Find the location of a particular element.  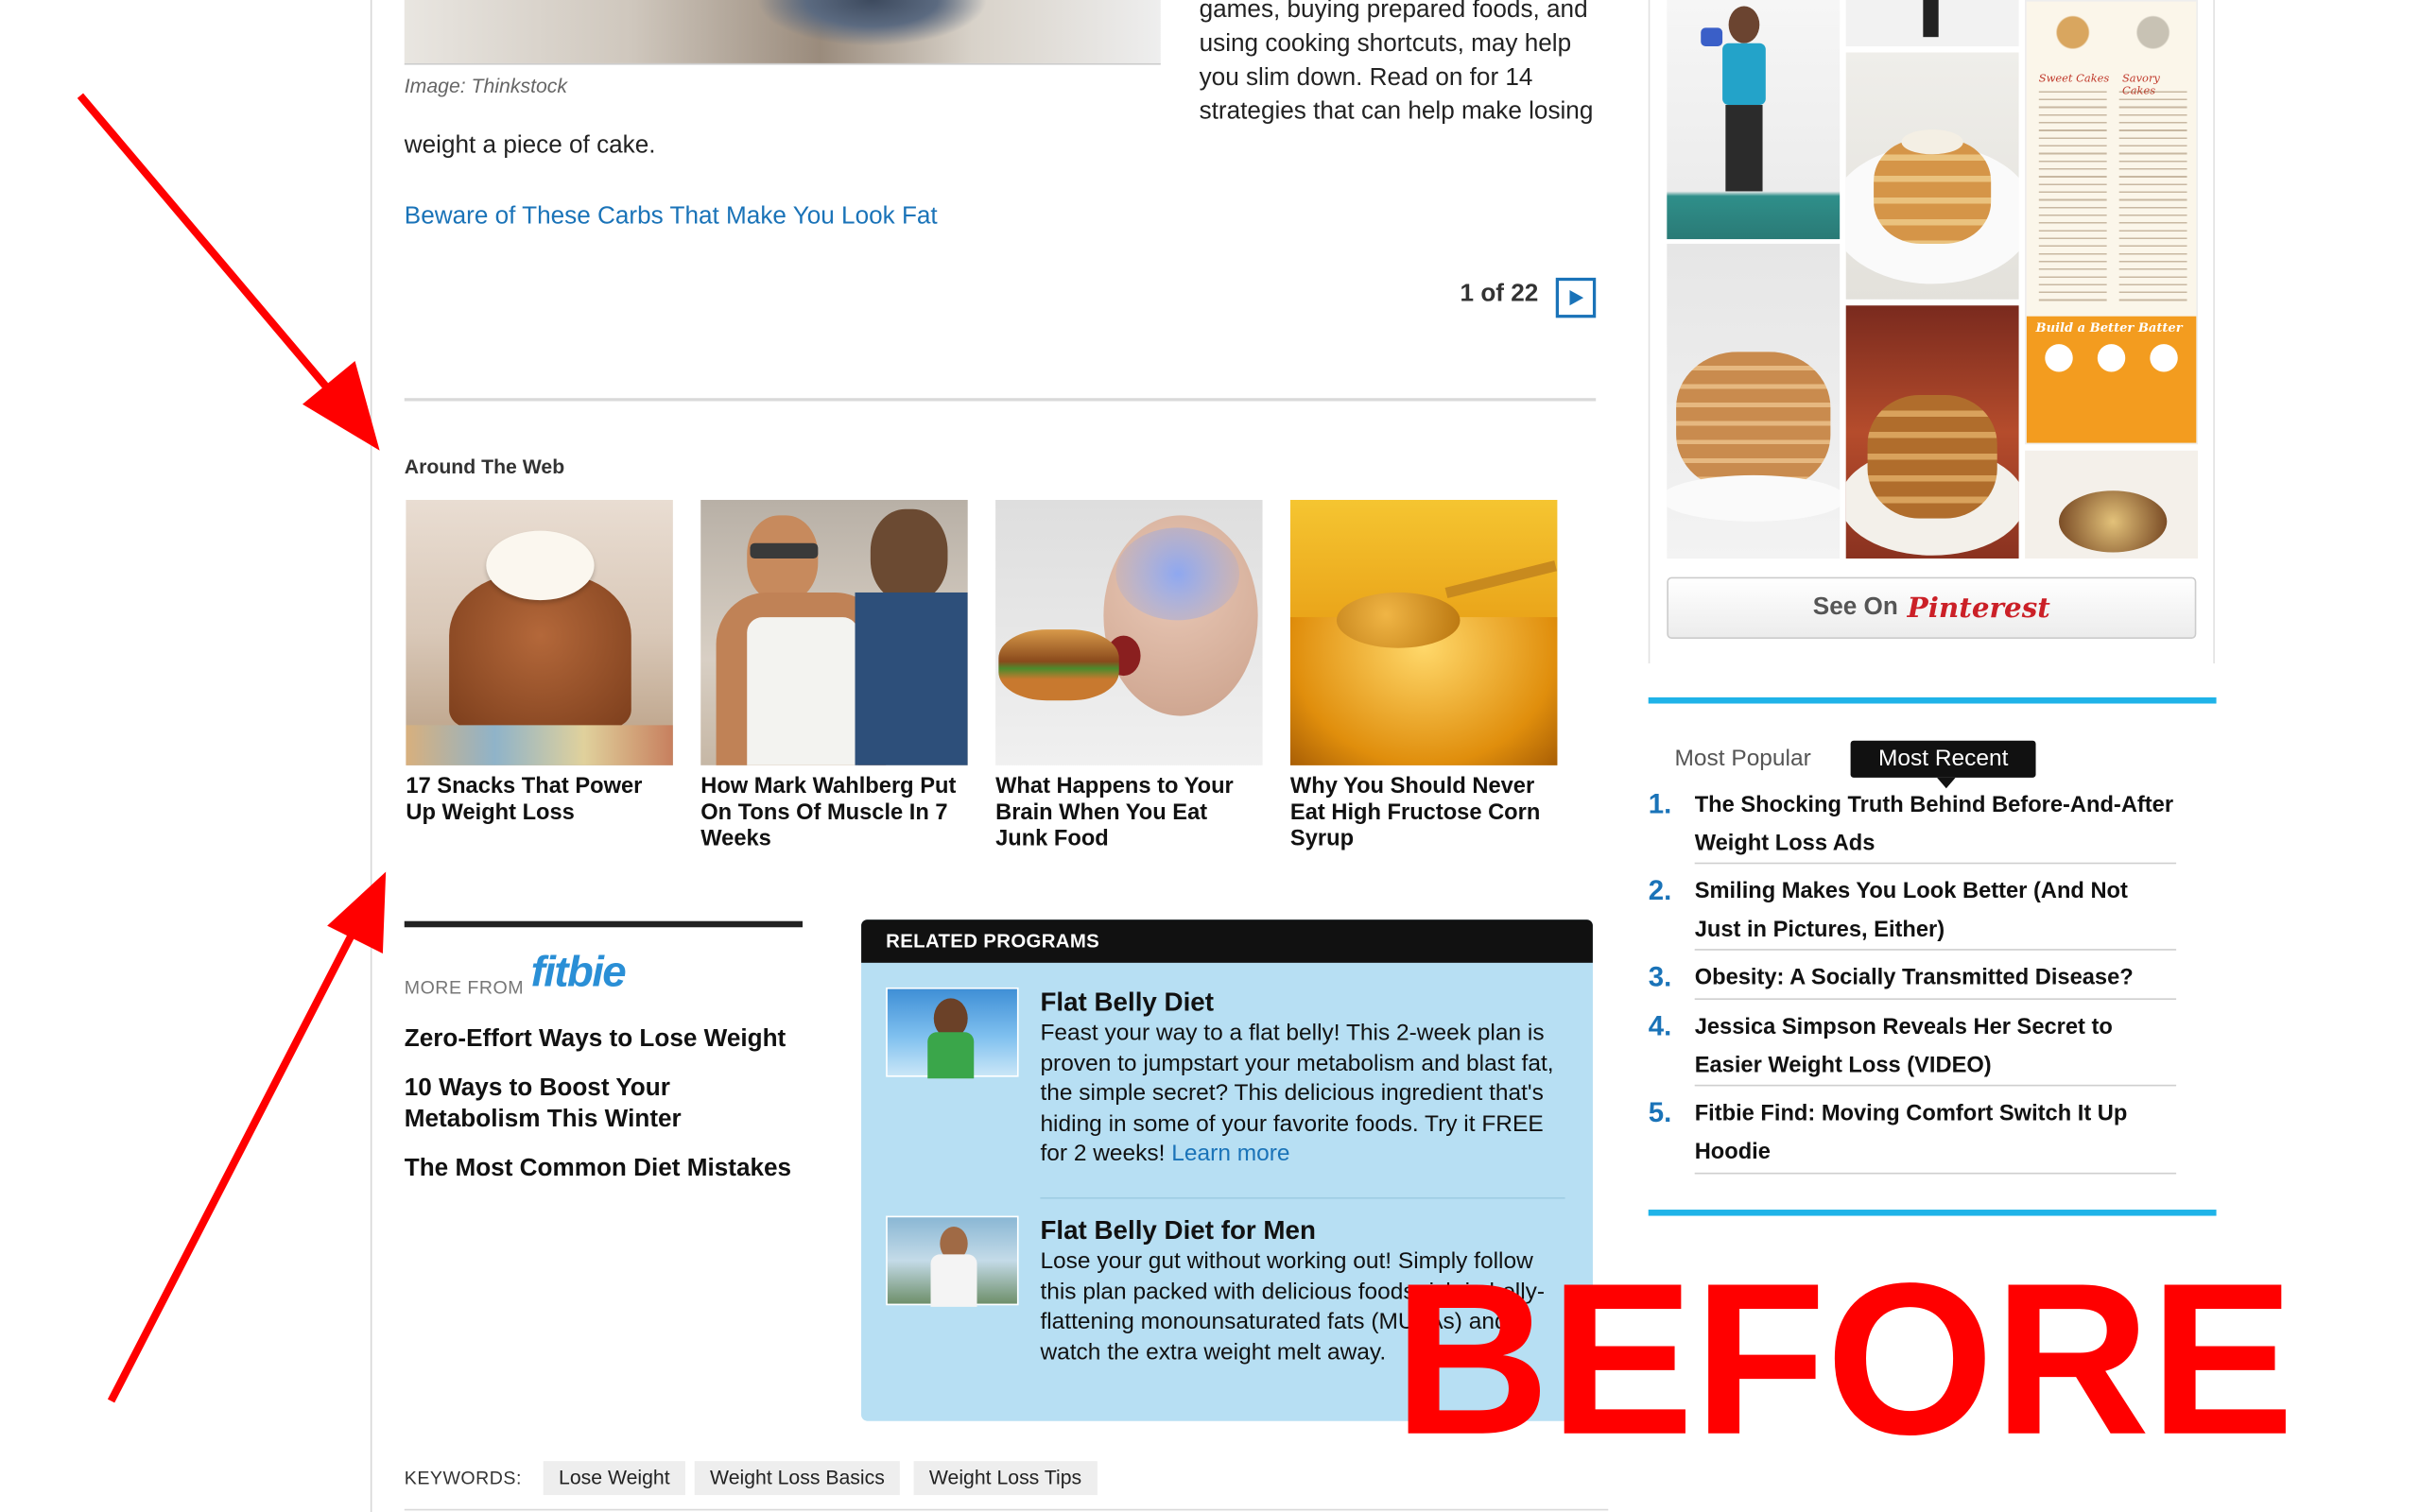

wahlberg-thumbnail is located at coordinates (834, 632).